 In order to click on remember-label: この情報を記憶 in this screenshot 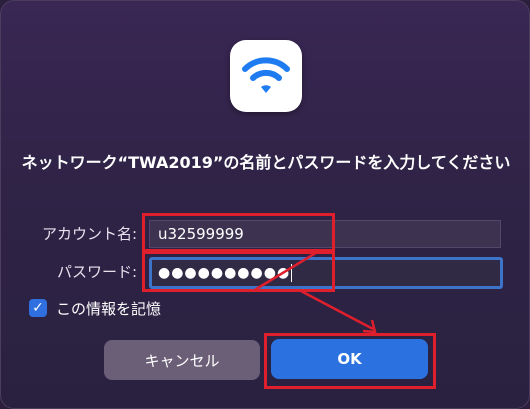, I will do `click(109, 308)`.